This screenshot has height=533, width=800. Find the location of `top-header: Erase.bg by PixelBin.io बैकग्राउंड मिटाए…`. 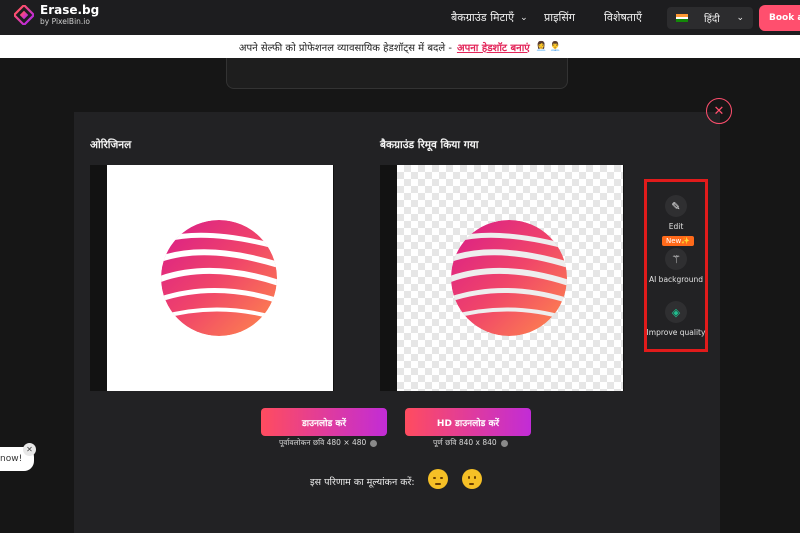

top-header: Erase.bg by PixelBin.io बैकग्राउंड मिटाए… is located at coordinates (400, 17).